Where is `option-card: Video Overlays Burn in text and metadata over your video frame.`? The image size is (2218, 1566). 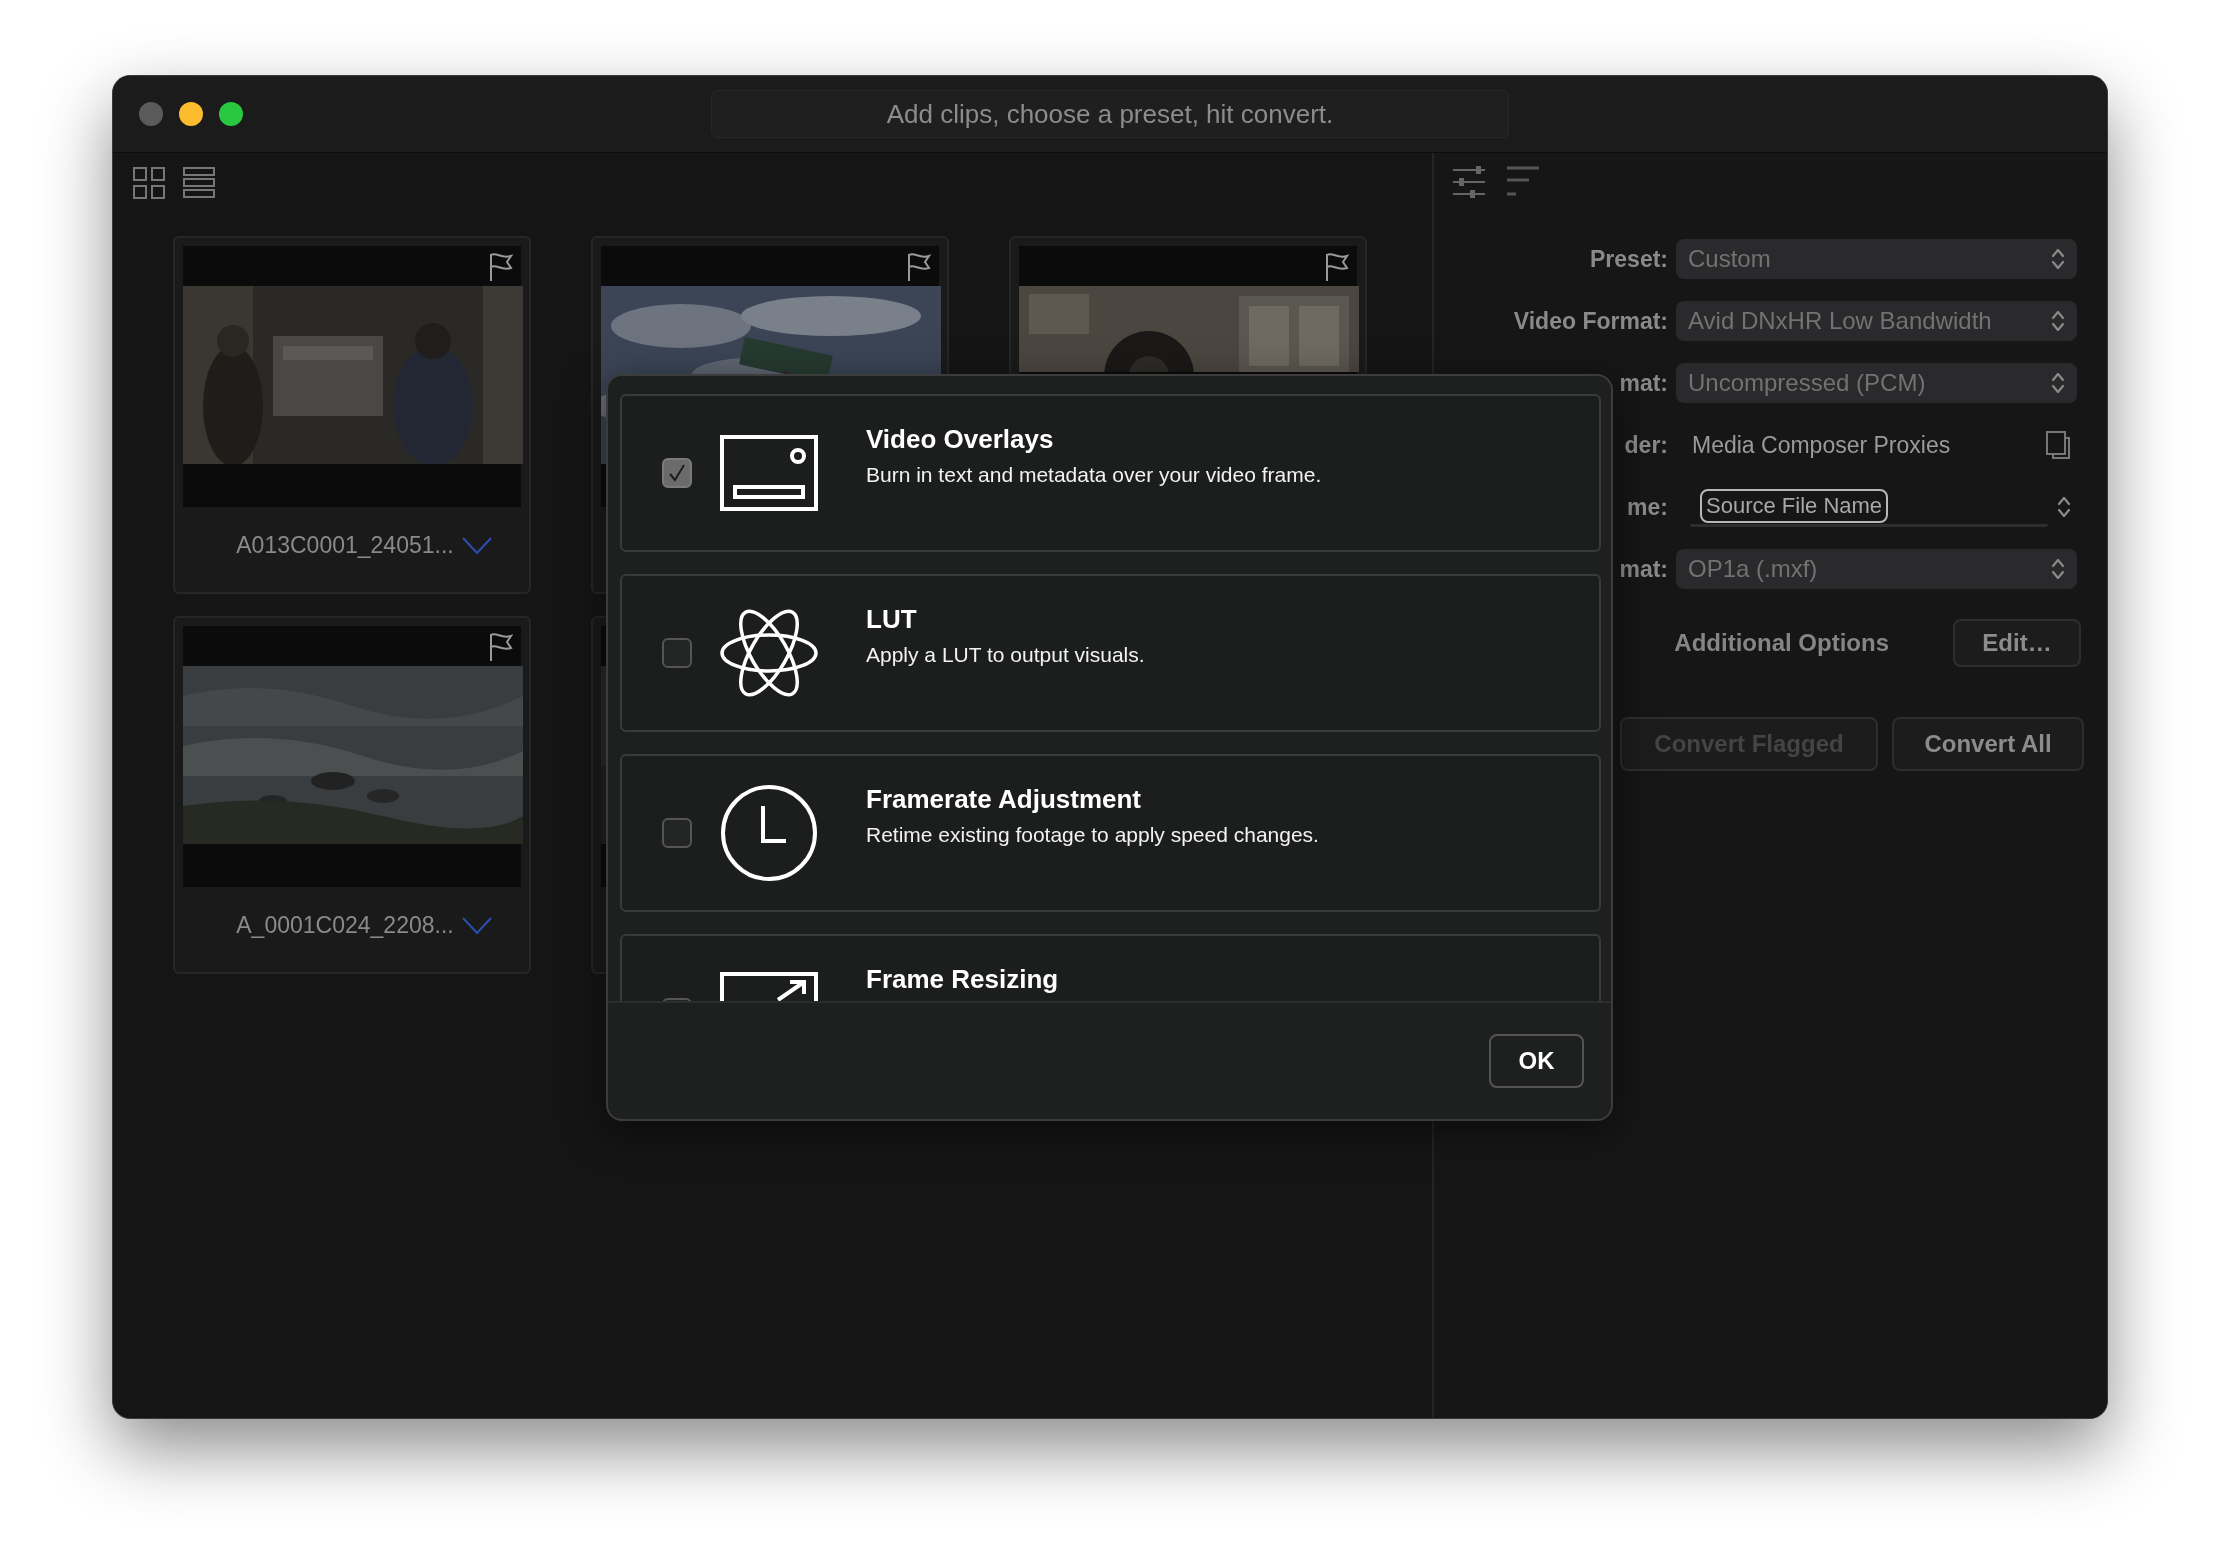
option-card: Video Overlays Burn in text and metadata over your video frame. is located at coordinates (1110, 473).